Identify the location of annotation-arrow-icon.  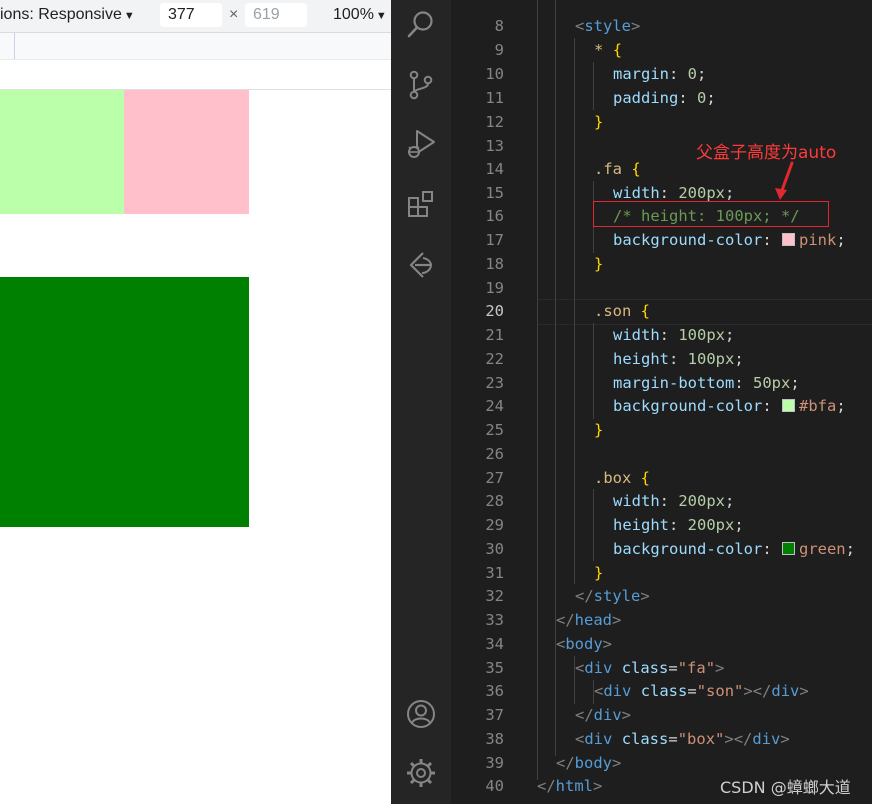
(784, 180).